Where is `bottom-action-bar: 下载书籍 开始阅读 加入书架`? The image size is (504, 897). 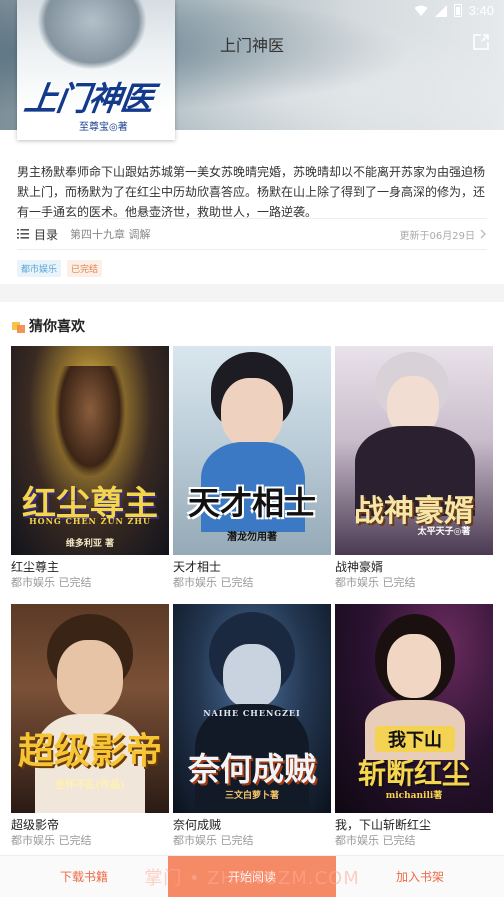
bottom-action-bar: 下载书籍 开始阅读 加入书架 is located at coordinates (252, 876).